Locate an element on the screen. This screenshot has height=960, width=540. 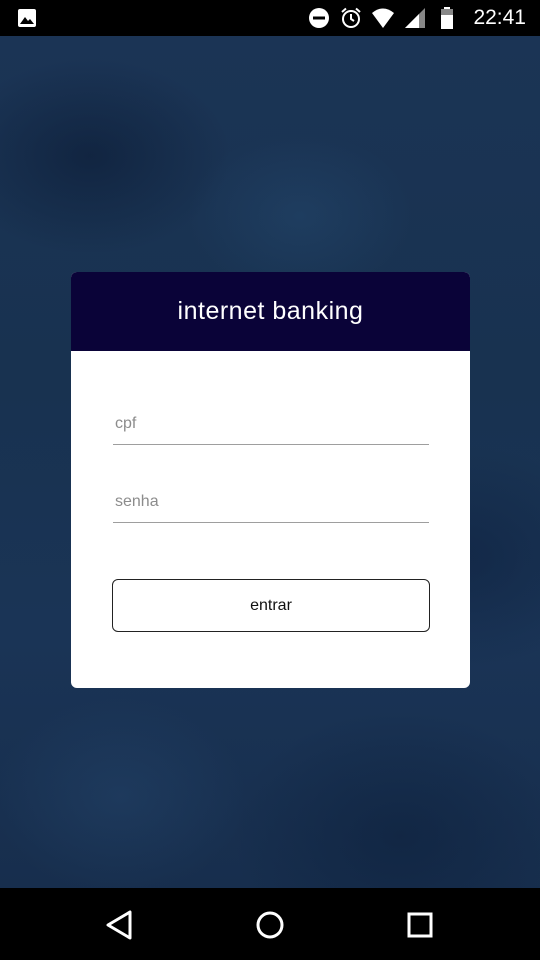
status-bar: 22:41 is located at coordinates (270, 18).